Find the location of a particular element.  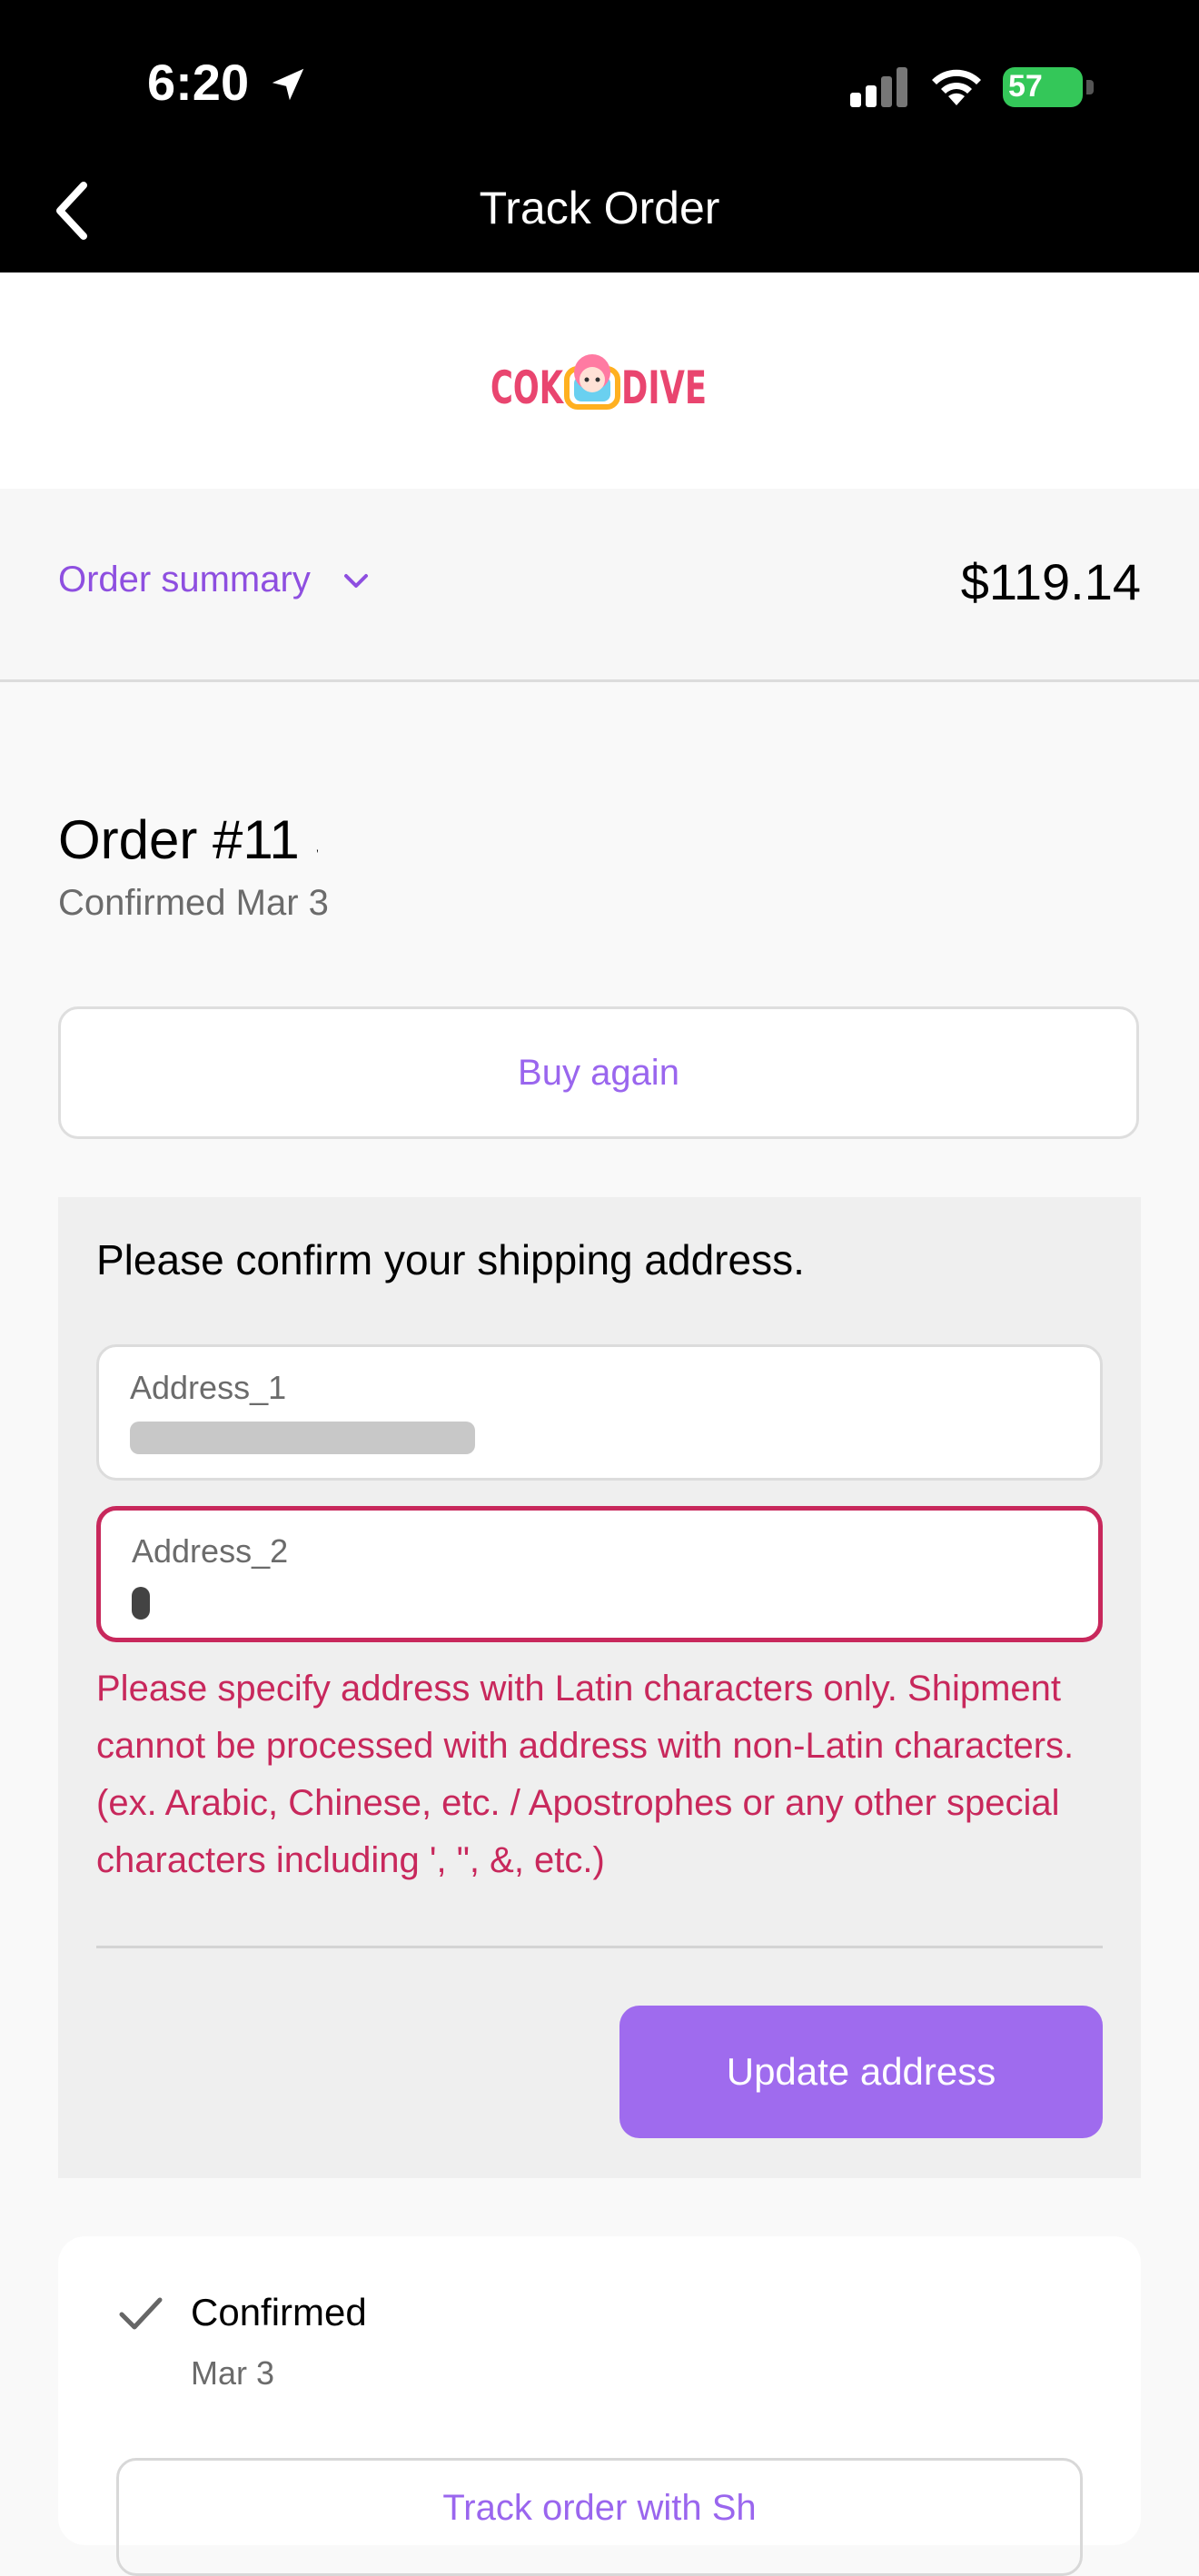

brand-logo: COK DIVE is located at coordinates (598, 384).